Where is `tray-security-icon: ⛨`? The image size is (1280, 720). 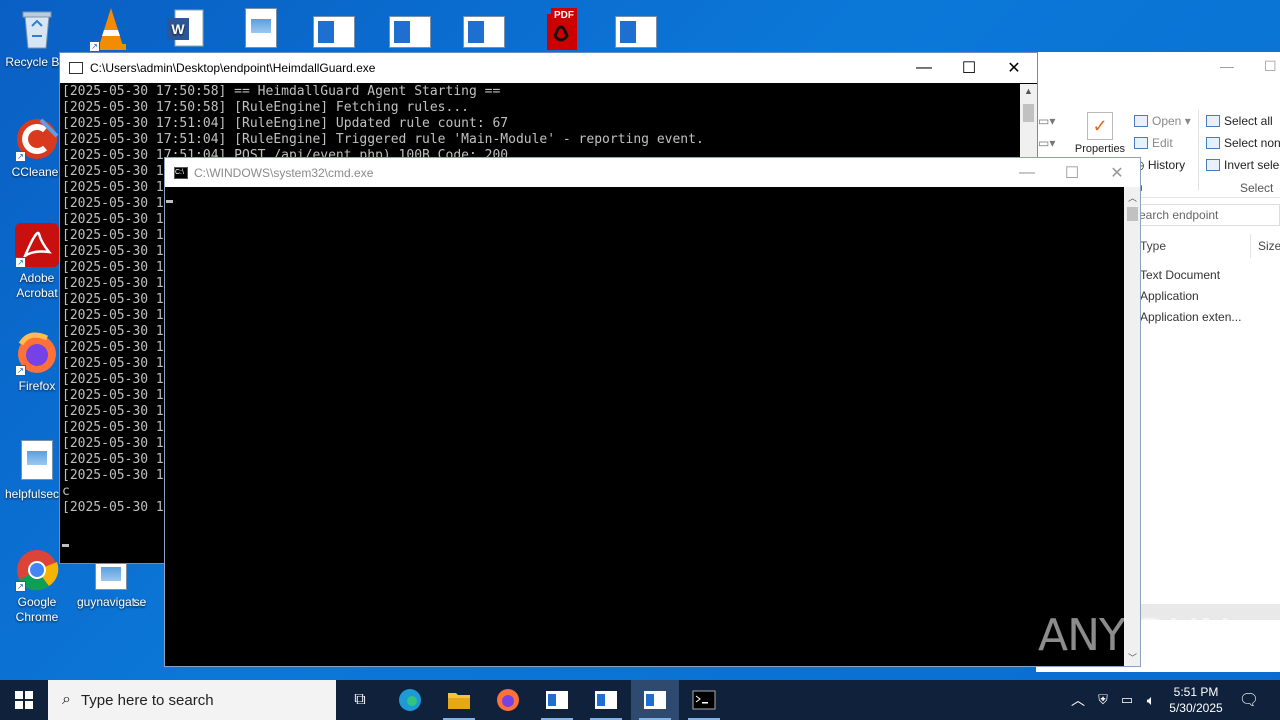
tray-security-icon: ⛨ is located at coordinates (1103, 700).